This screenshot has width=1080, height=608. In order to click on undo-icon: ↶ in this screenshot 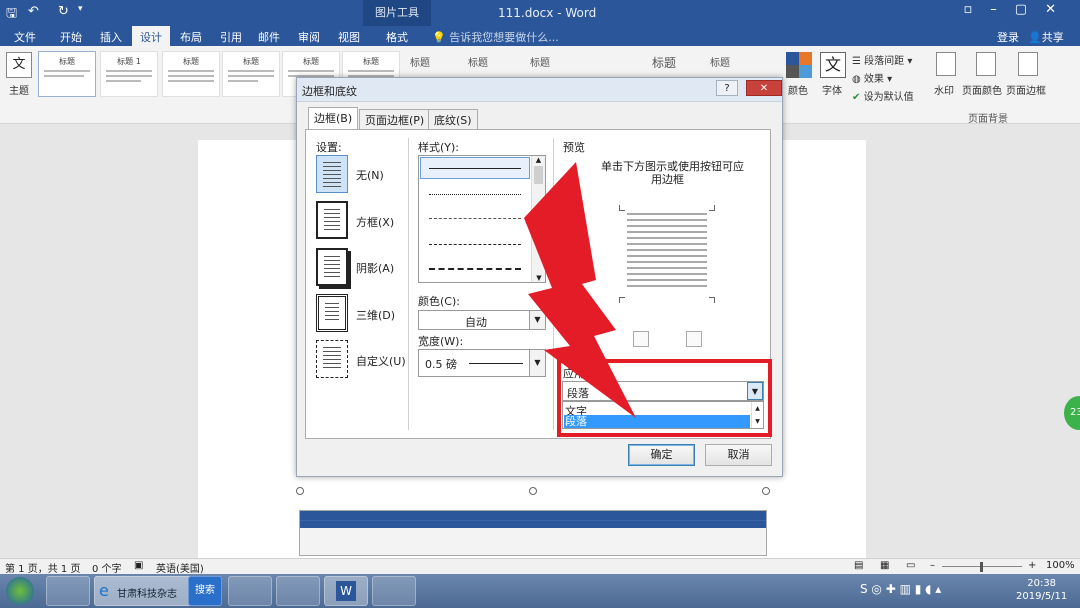, I will do `click(33, 11)`.